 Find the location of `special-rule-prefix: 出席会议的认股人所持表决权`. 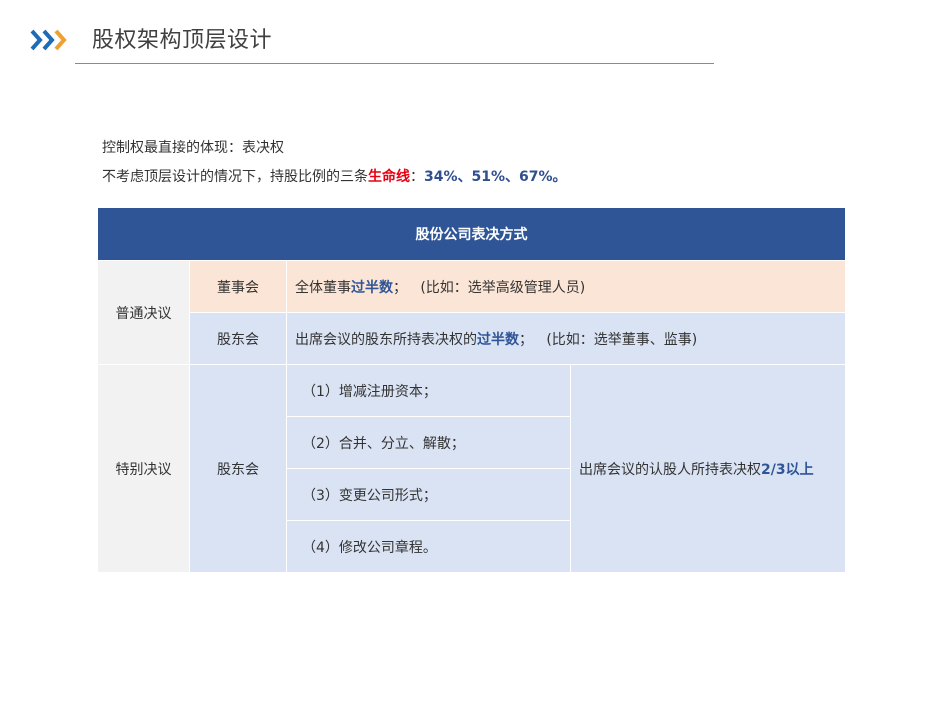

special-rule-prefix: 出席会议的认股人所持表决权 is located at coordinates (670, 469).